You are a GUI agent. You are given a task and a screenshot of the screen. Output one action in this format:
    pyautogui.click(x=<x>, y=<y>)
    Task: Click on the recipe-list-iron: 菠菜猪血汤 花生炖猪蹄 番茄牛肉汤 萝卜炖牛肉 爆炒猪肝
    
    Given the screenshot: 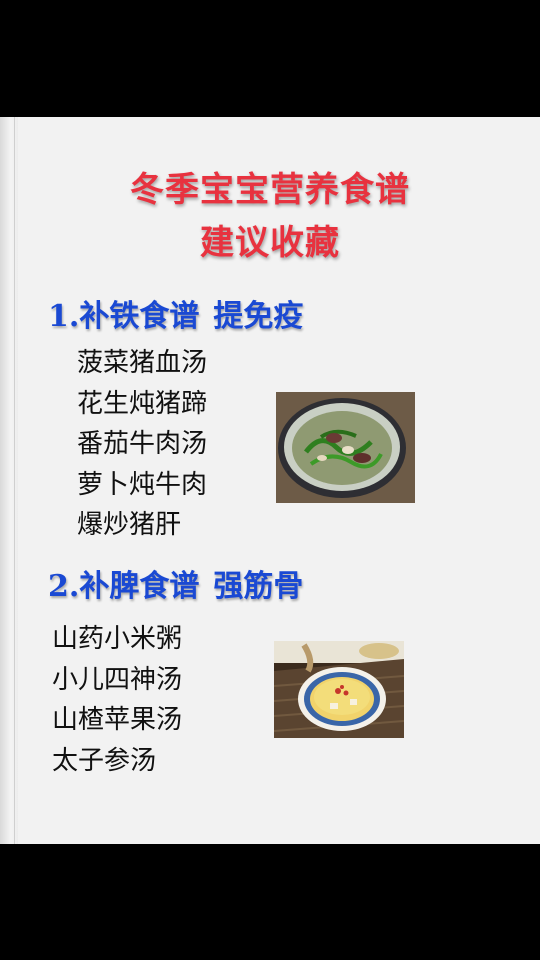 What is the action you would take?
    pyautogui.click(x=142, y=444)
    